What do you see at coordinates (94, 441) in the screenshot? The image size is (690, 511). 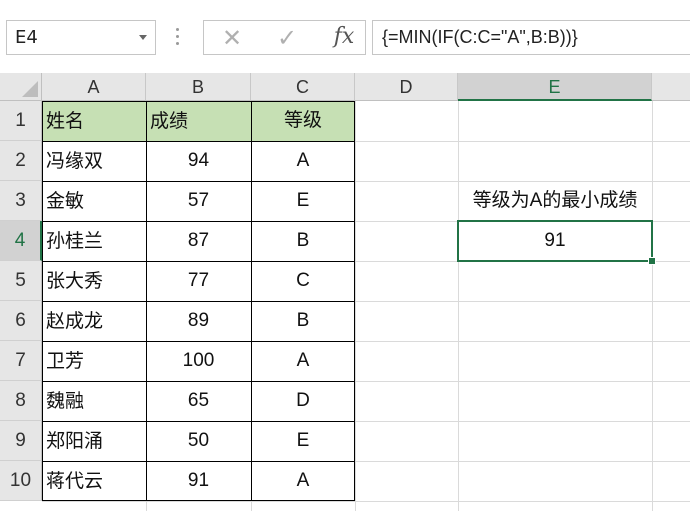 I see `cell-name: 郑阳涌` at bounding box center [94, 441].